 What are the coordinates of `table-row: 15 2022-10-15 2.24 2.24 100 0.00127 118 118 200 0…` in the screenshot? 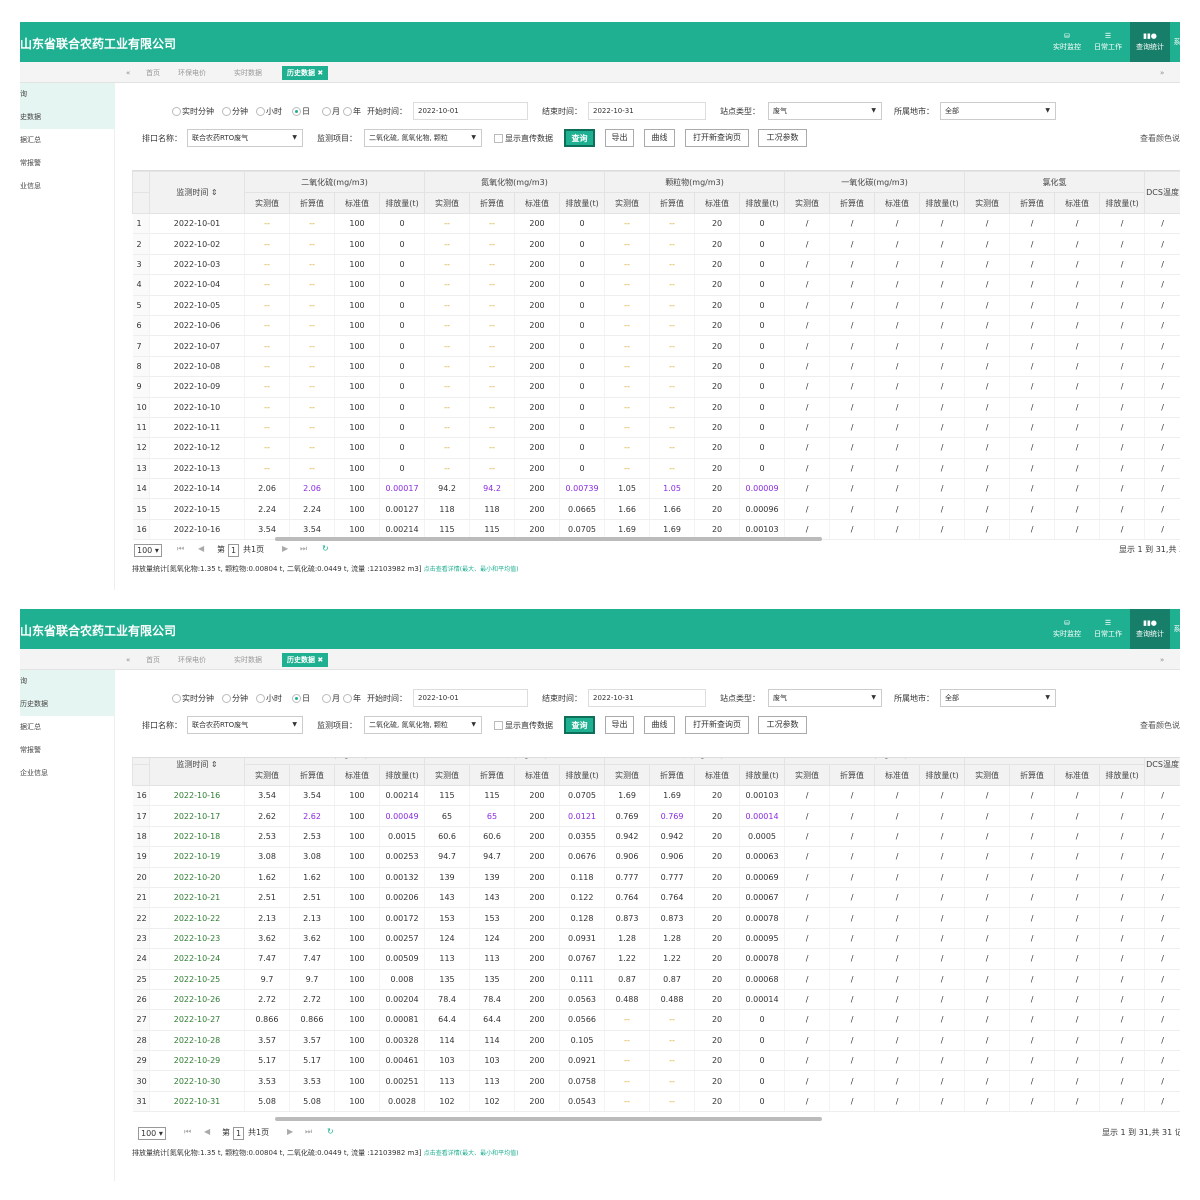 It's located at (656, 509).